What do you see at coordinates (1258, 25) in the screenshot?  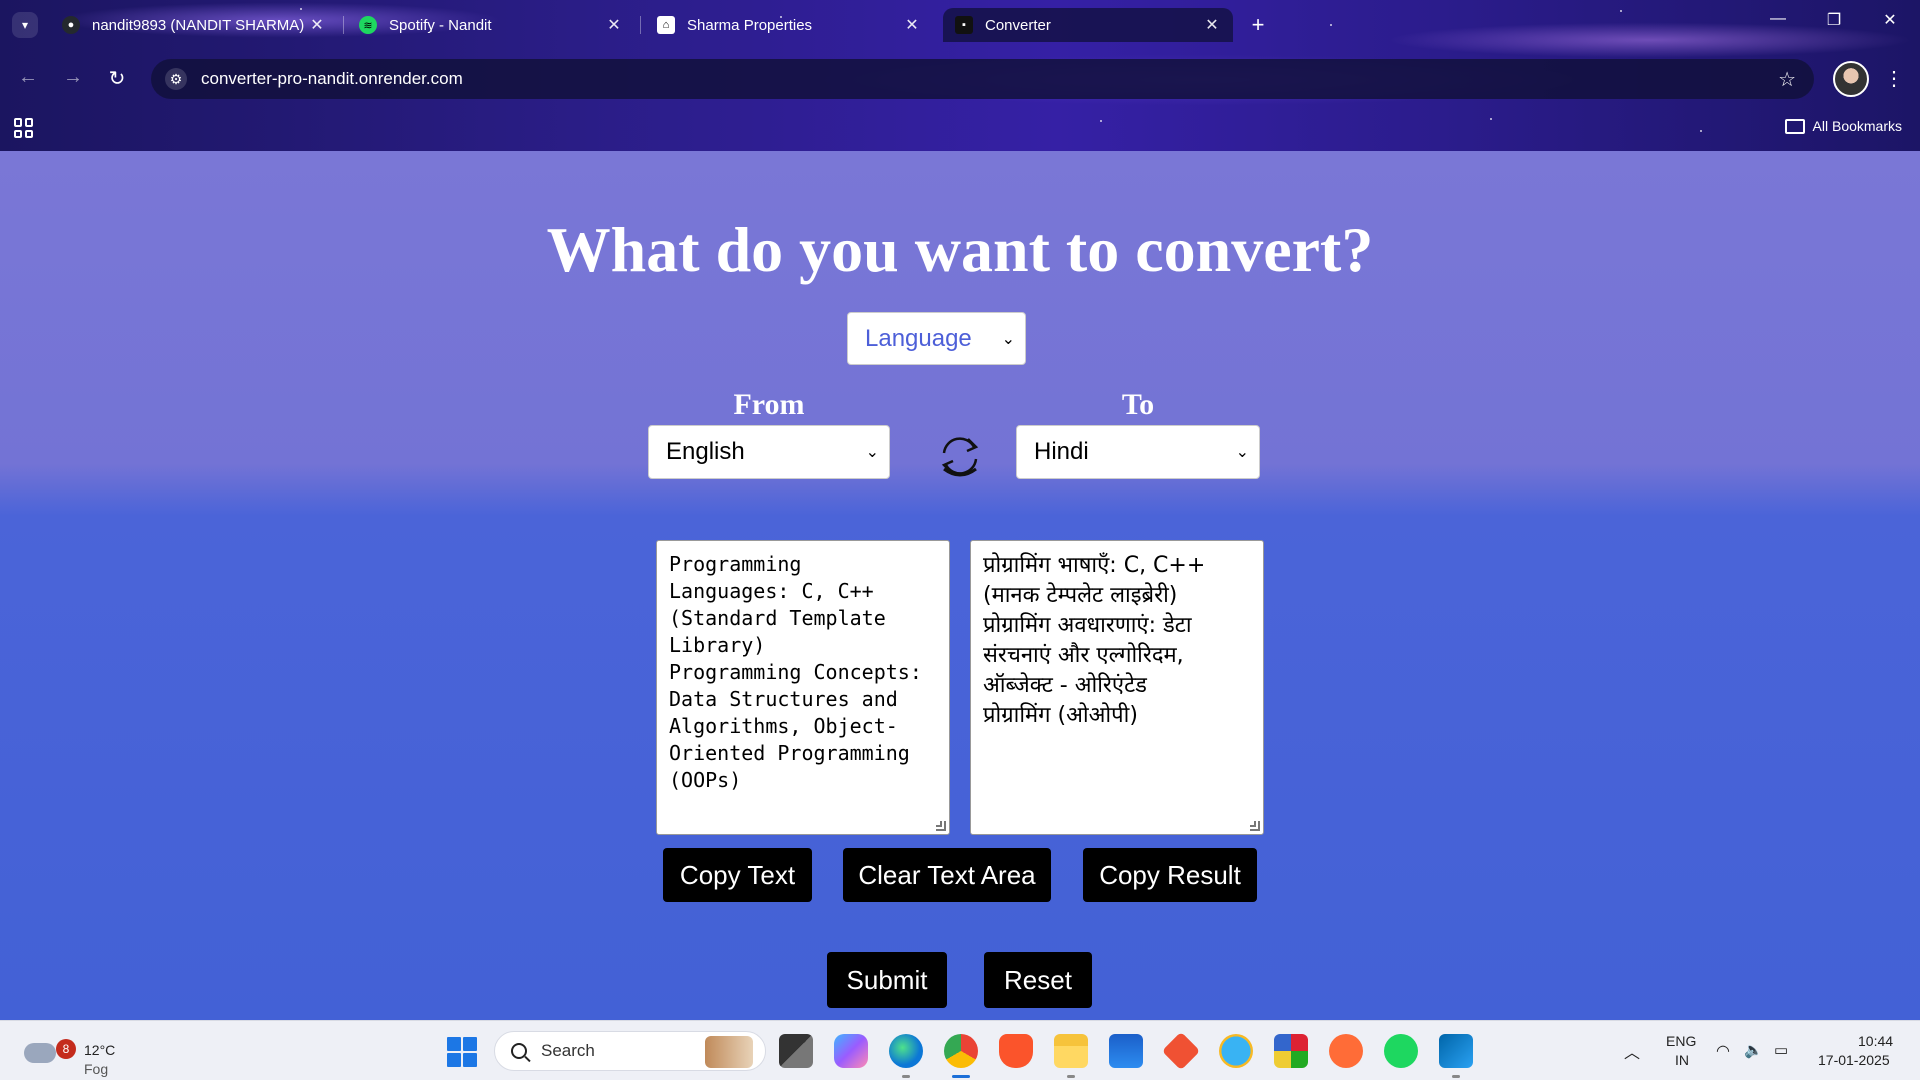 I see `new-tab-button: +` at bounding box center [1258, 25].